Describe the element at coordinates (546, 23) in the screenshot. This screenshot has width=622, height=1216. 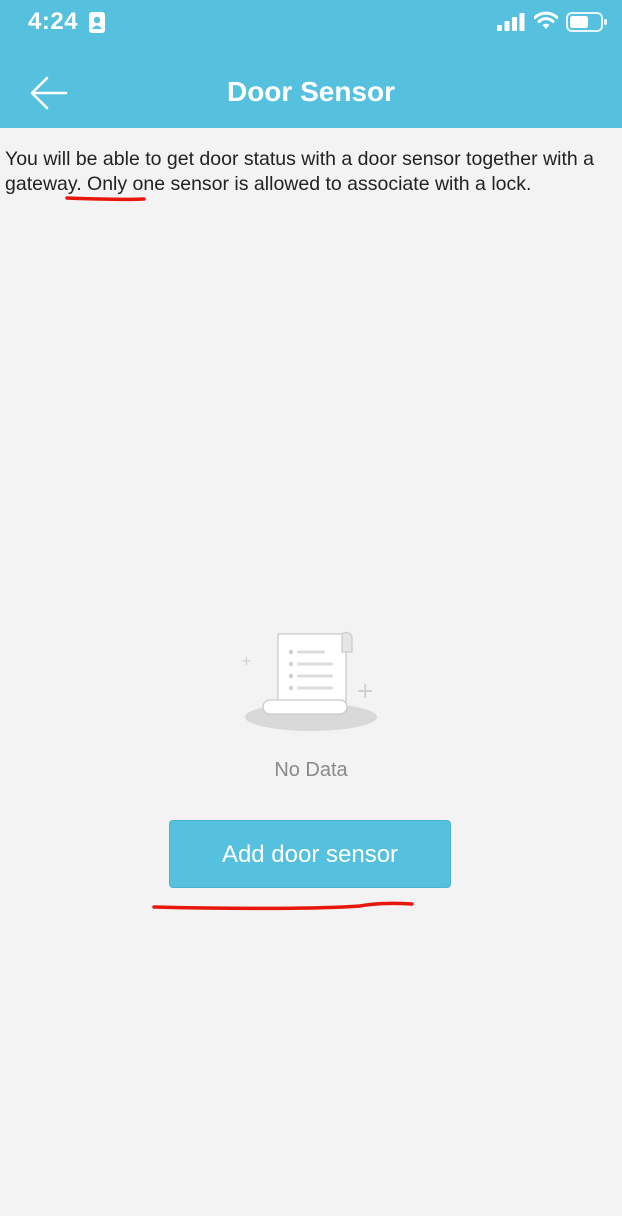
I see `wifi-icon` at that location.